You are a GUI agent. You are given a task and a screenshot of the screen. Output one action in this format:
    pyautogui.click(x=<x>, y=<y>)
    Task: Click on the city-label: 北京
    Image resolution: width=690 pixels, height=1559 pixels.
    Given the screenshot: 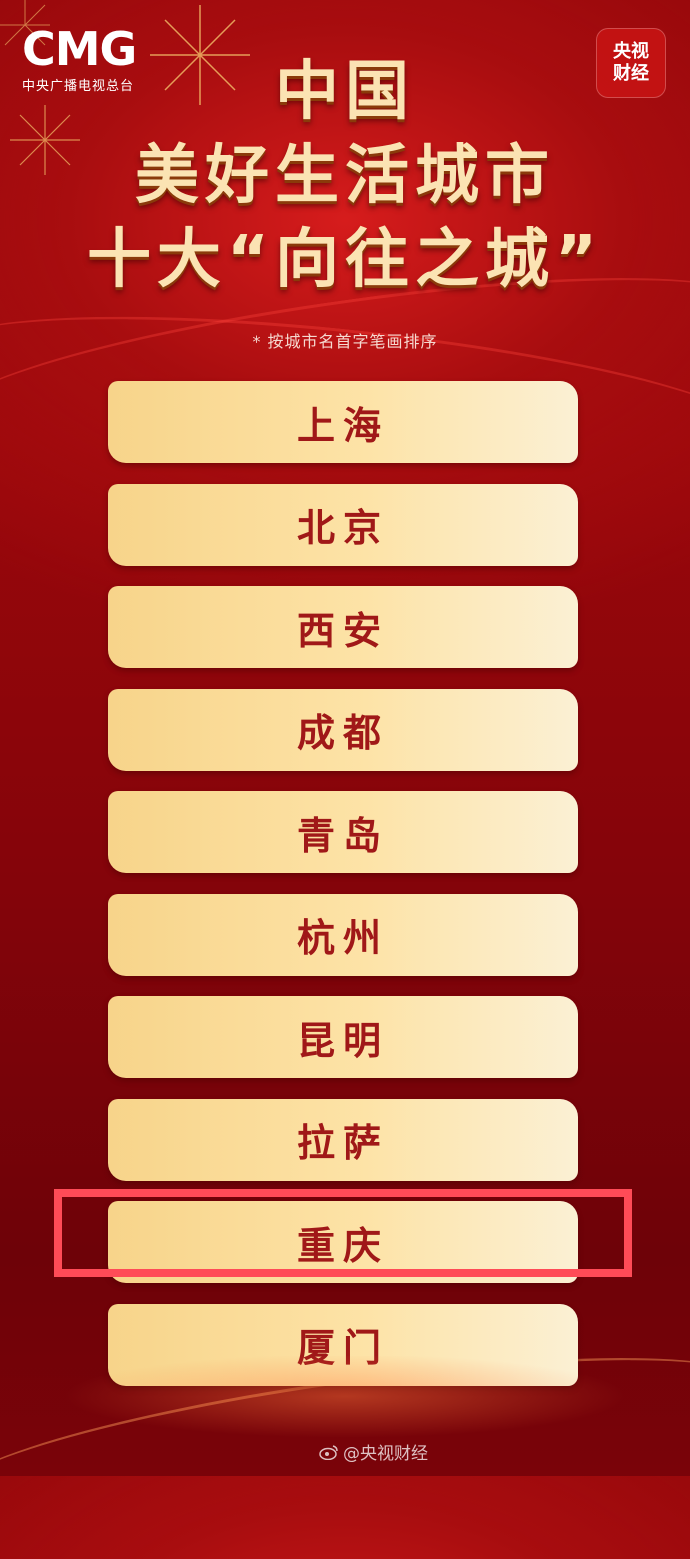 What is the action you would take?
    pyautogui.click(x=342, y=527)
    